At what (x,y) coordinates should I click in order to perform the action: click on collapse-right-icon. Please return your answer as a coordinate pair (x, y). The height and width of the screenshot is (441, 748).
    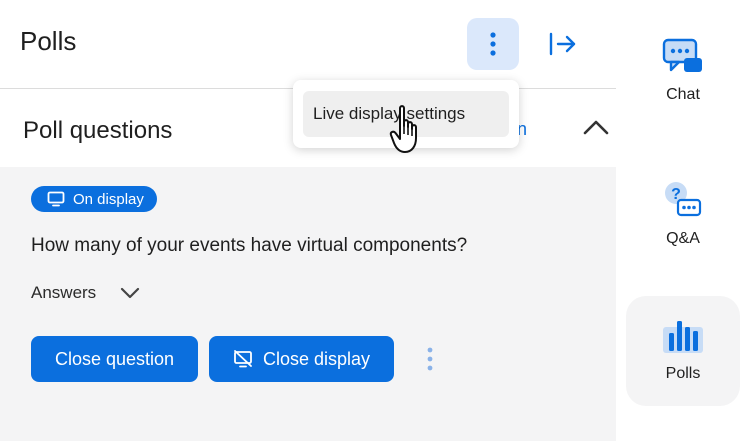
    Looking at the image, I should click on (562, 44).